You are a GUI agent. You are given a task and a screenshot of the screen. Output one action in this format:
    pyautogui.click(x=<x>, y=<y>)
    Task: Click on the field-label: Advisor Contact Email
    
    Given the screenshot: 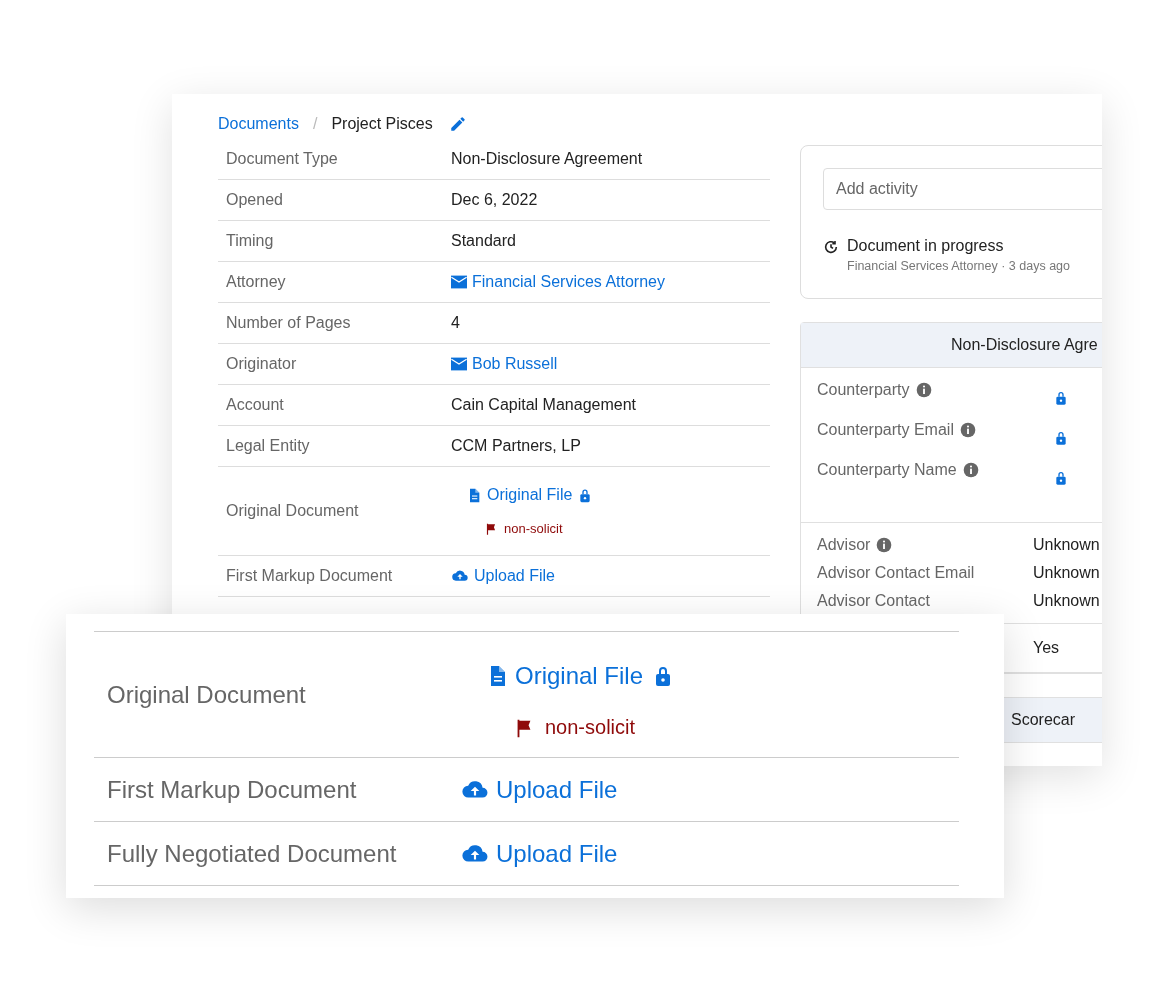 What is the action you would take?
    pyautogui.click(x=896, y=573)
    